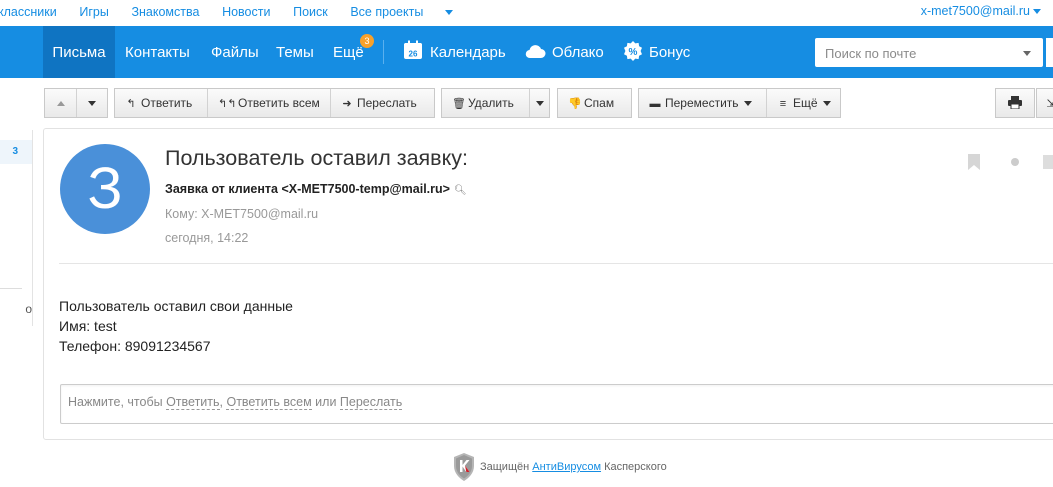  What do you see at coordinates (316, 158) in the screenshot?
I see `message-subject: Пользователь оставил заявку:` at bounding box center [316, 158].